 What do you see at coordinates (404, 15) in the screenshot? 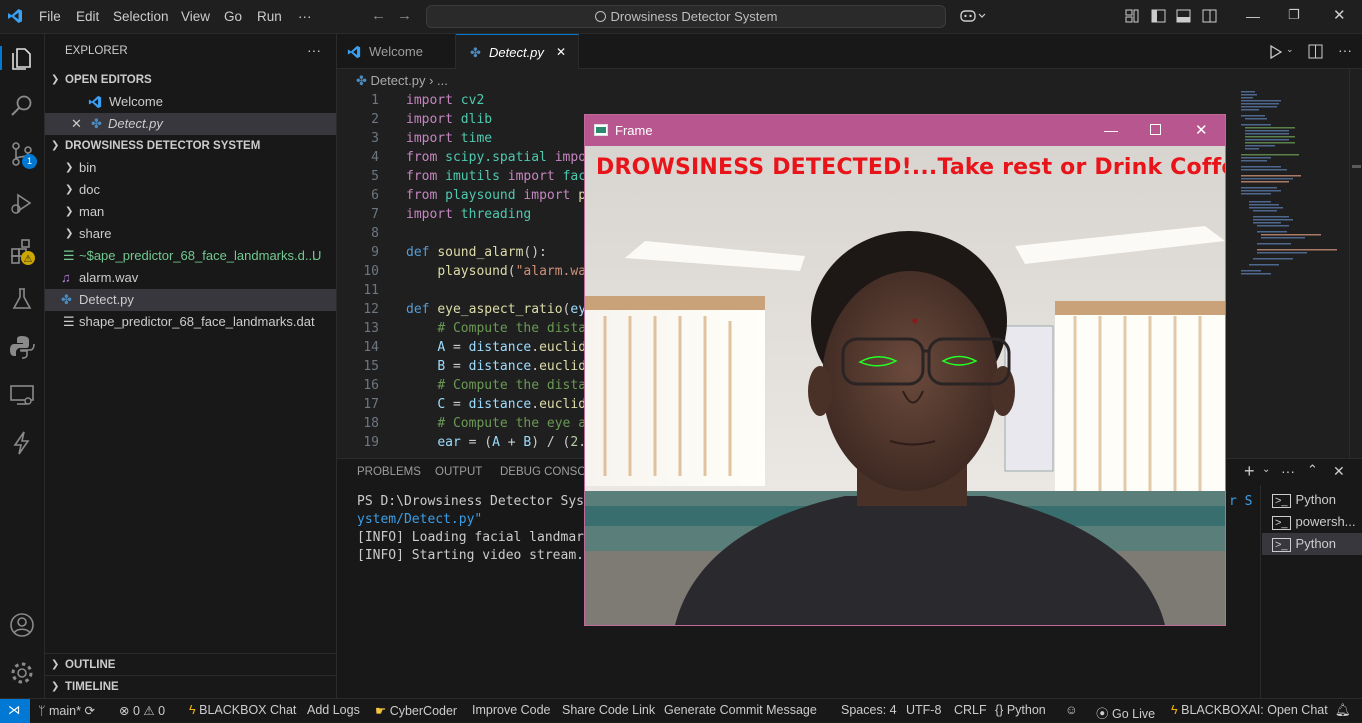
I see `forward-arrow-icon: →` at bounding box center [404, 15].